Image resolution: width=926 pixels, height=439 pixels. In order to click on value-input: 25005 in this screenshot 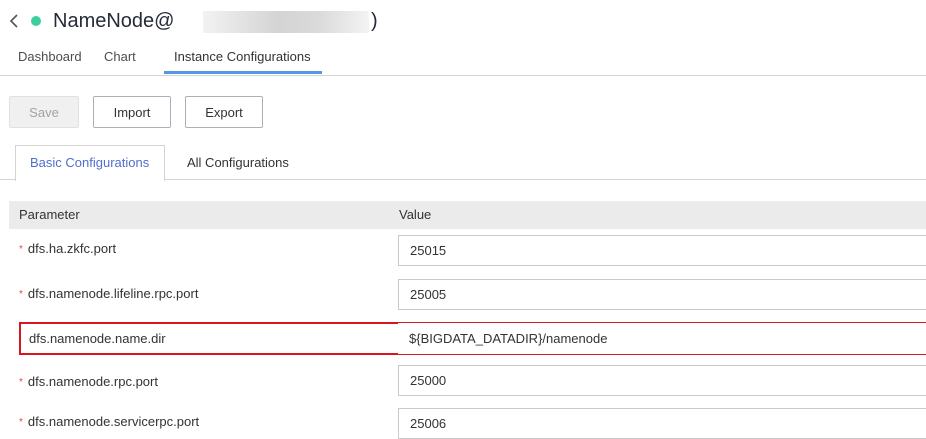, I will do `click(662, 294)`.